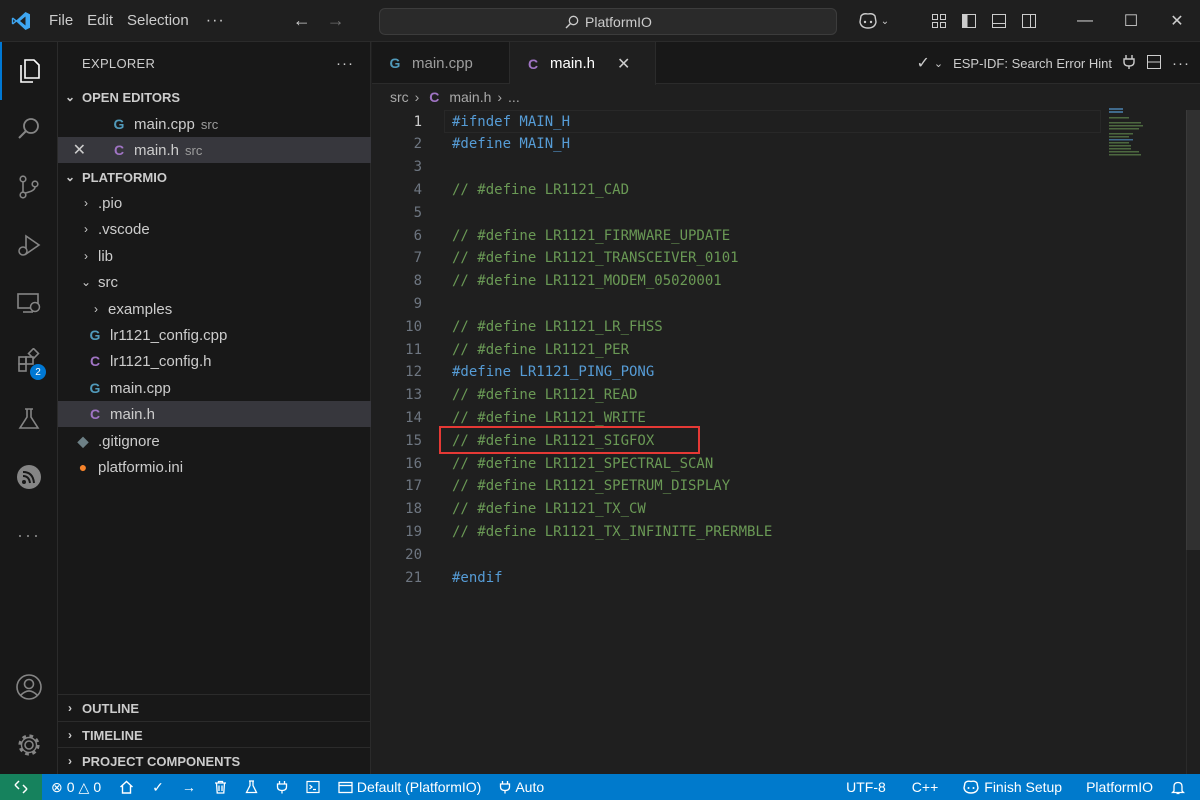  Describe the element at coordinates (29, 687) in the screenshot. I see `accounts-icon` at that location.